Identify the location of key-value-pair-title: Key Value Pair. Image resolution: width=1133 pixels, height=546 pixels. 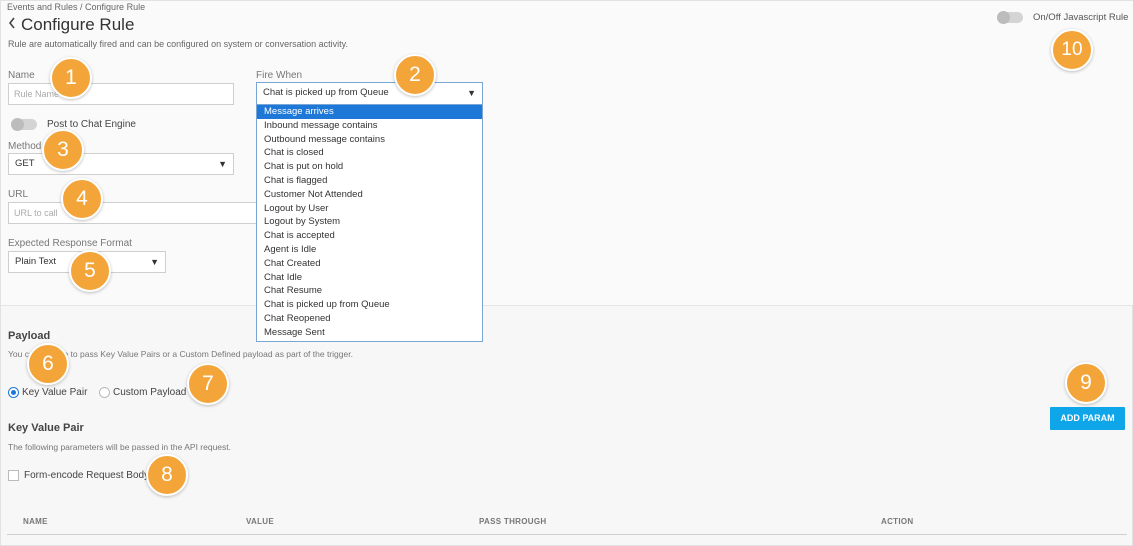
(46, 428).